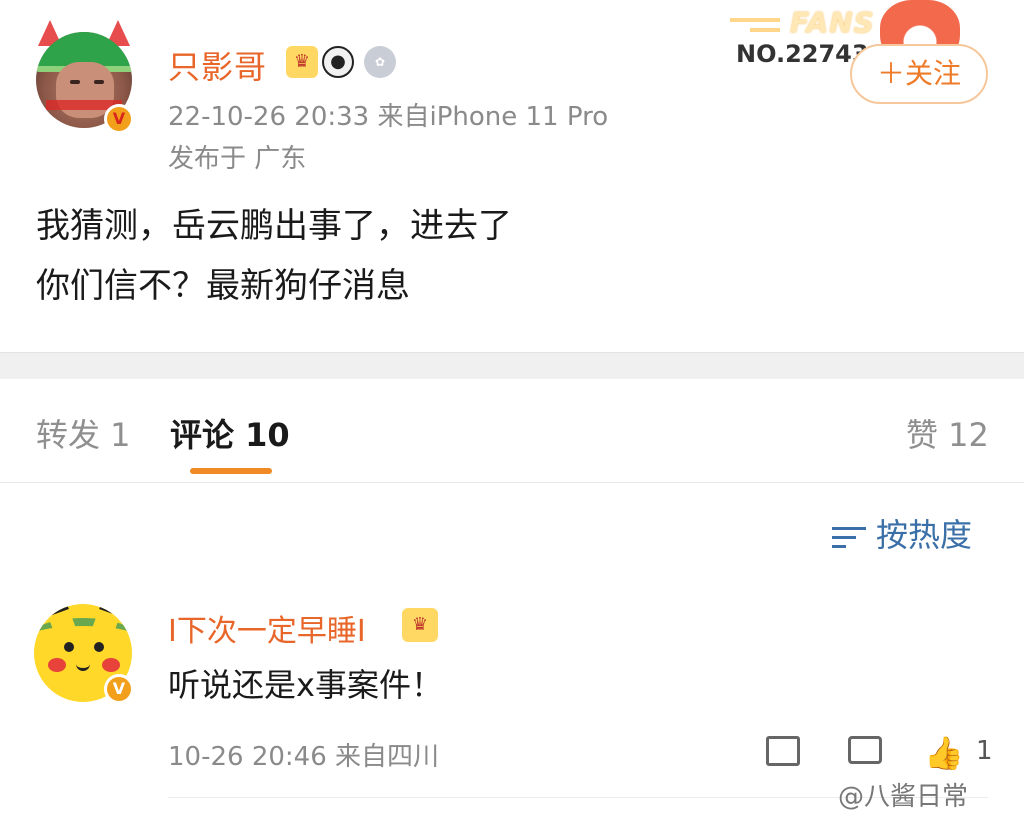 Image resolution: width=1024 pixels, height=816 pixels. Describe the element at coordinates (274, 226) in the screenshot. I see `post-text-line: 我猜测，岳云鹏出事了，进去了` at that location.